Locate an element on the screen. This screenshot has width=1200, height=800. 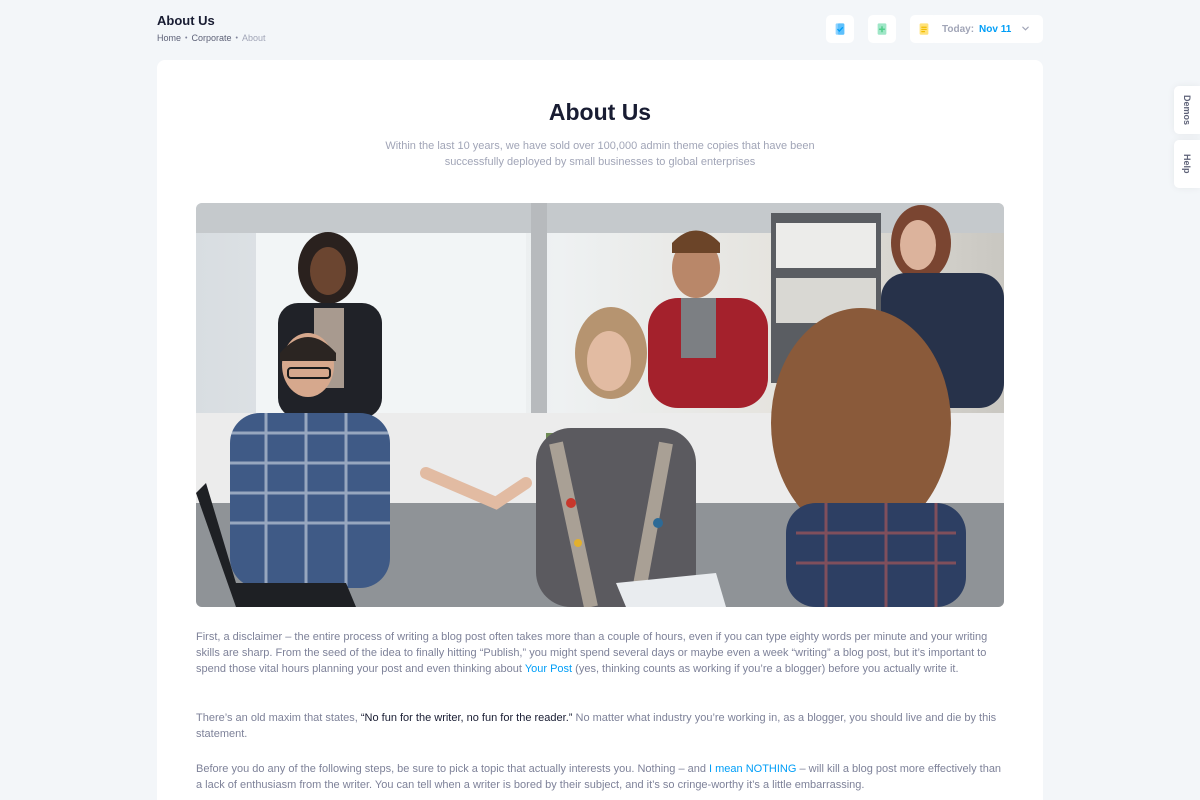
date-range-picker: Today: Nov 11 is located at coordinates (986, 29).